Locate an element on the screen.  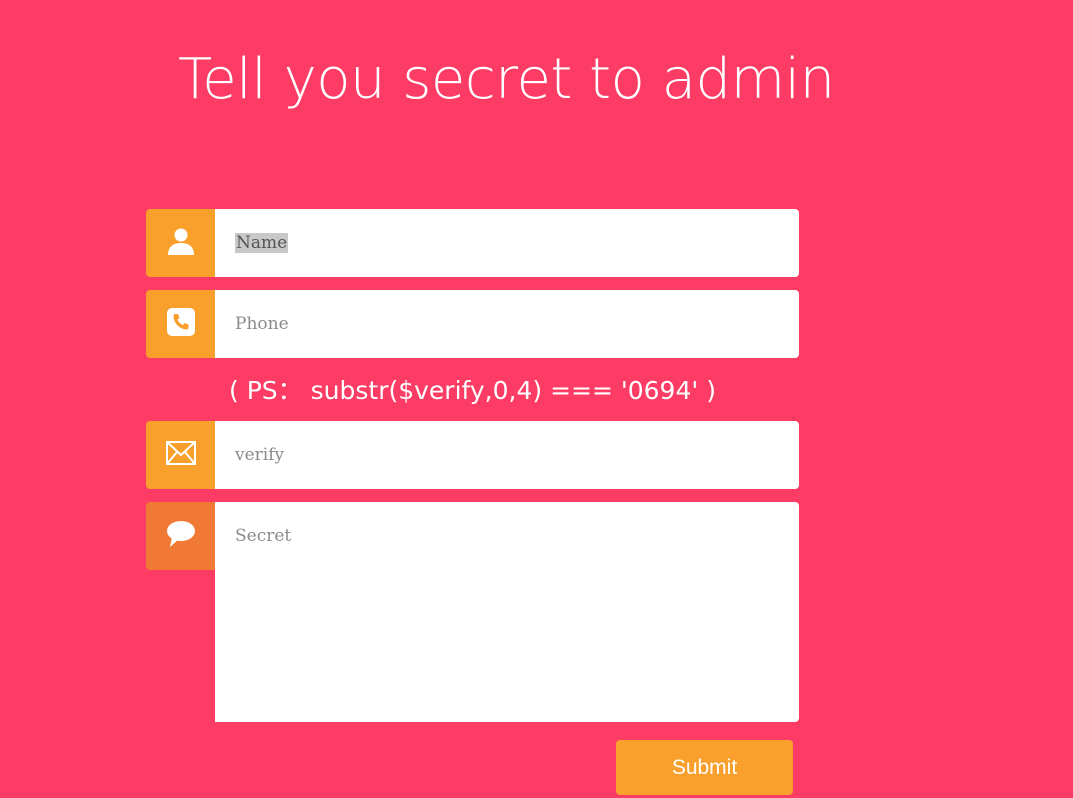
speech-bubble-icon is located at coordinates (181, 536).